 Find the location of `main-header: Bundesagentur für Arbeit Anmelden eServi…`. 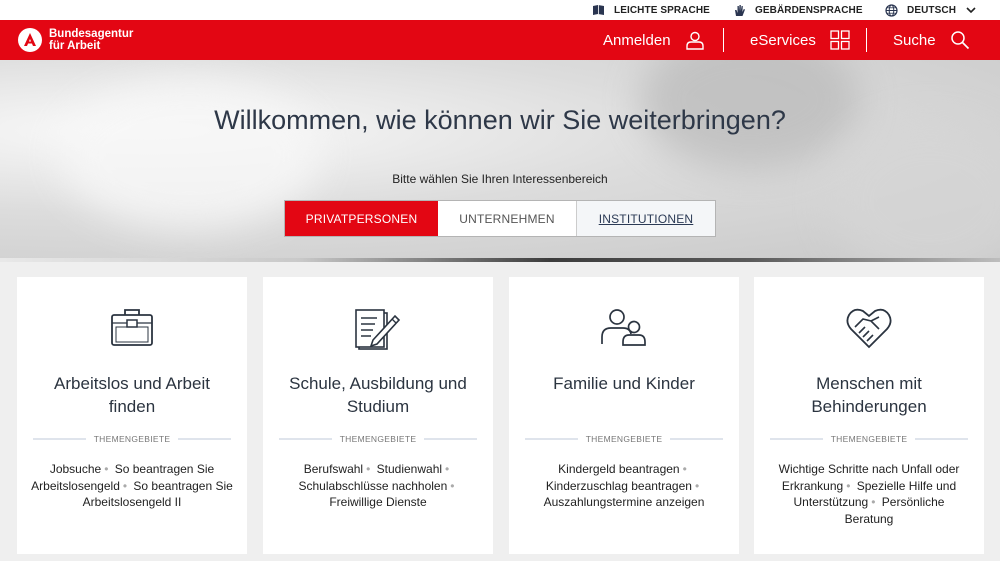

main-header: Bundesagentur für Arbeit Anmelden eServi… is located at coordinates (500, 40).